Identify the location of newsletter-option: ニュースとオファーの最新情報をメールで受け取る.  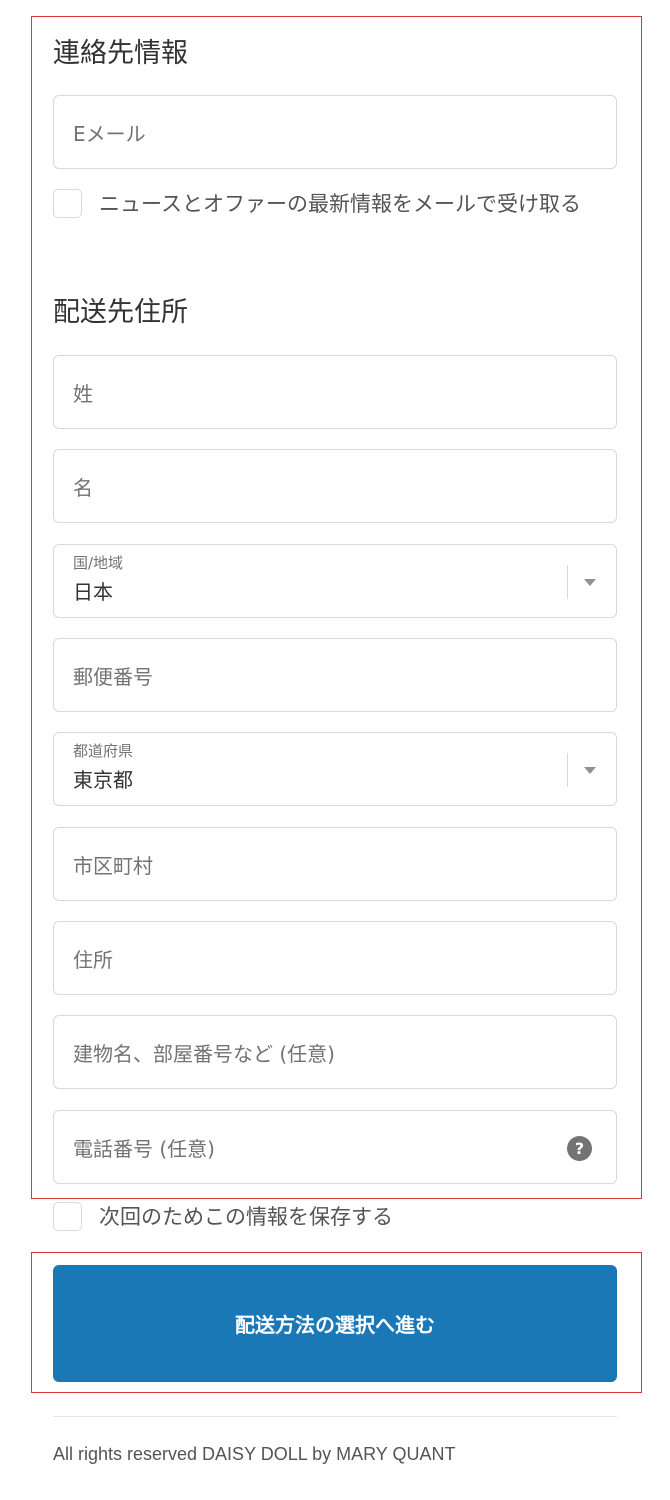
(335, 204).